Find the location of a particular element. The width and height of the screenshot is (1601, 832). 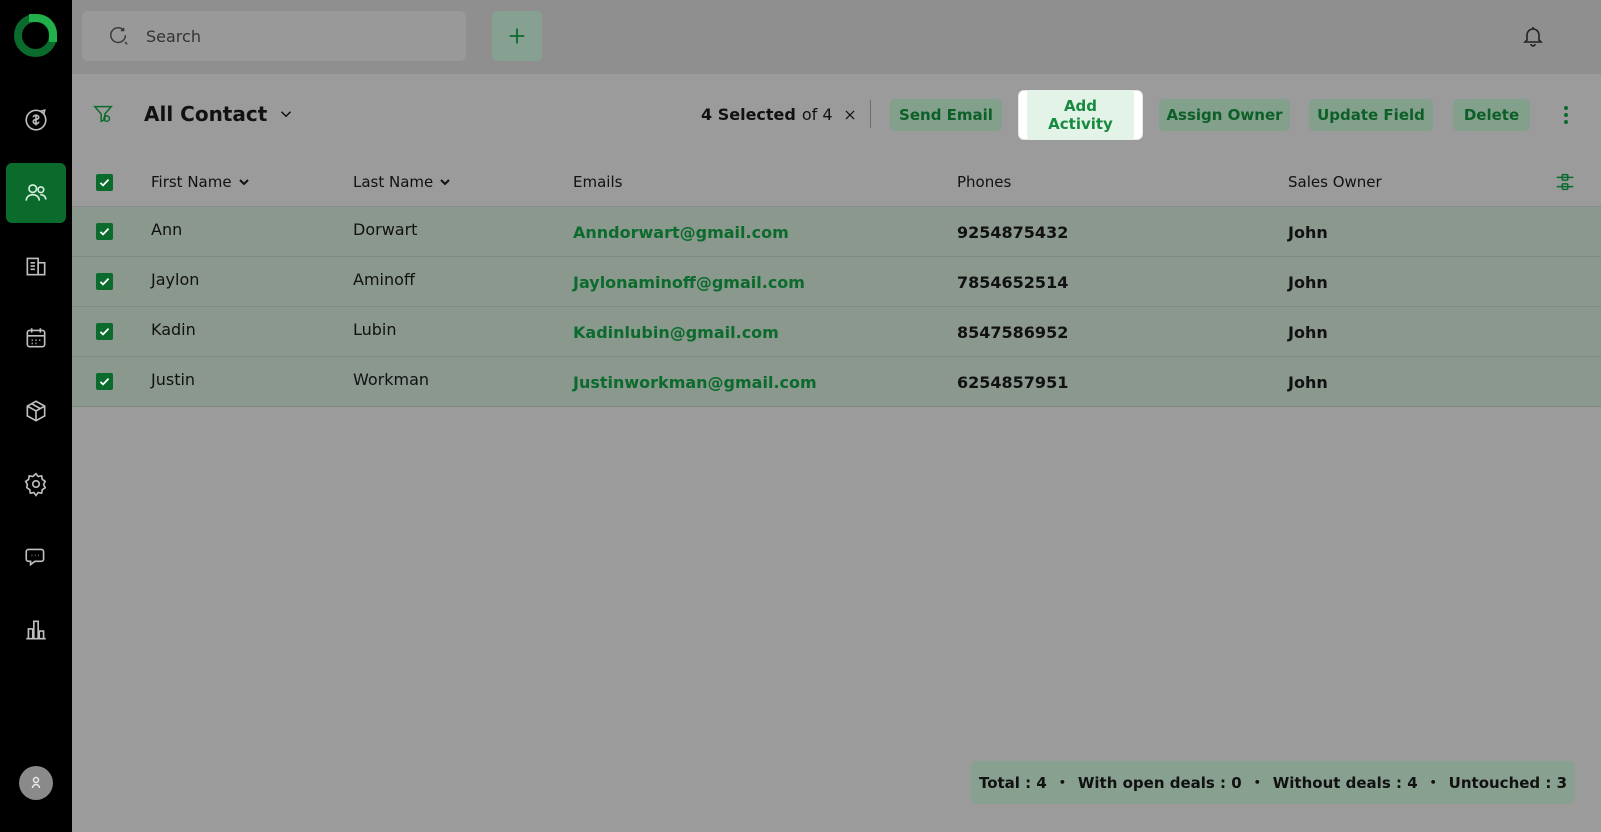

column-label: Sales Owner is located at coordinates (1335, 182).